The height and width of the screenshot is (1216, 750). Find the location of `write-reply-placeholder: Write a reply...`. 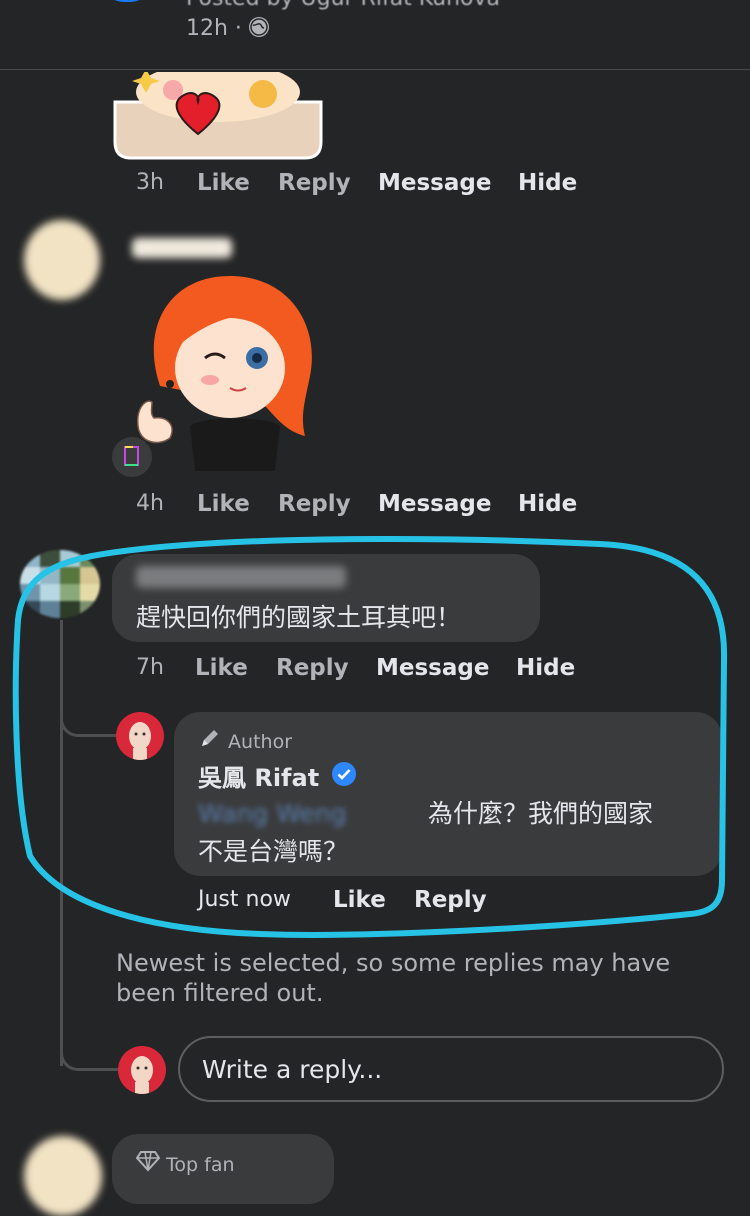

write-reply-placeholder: Write a reply... is located at coordinates (292, 1069).